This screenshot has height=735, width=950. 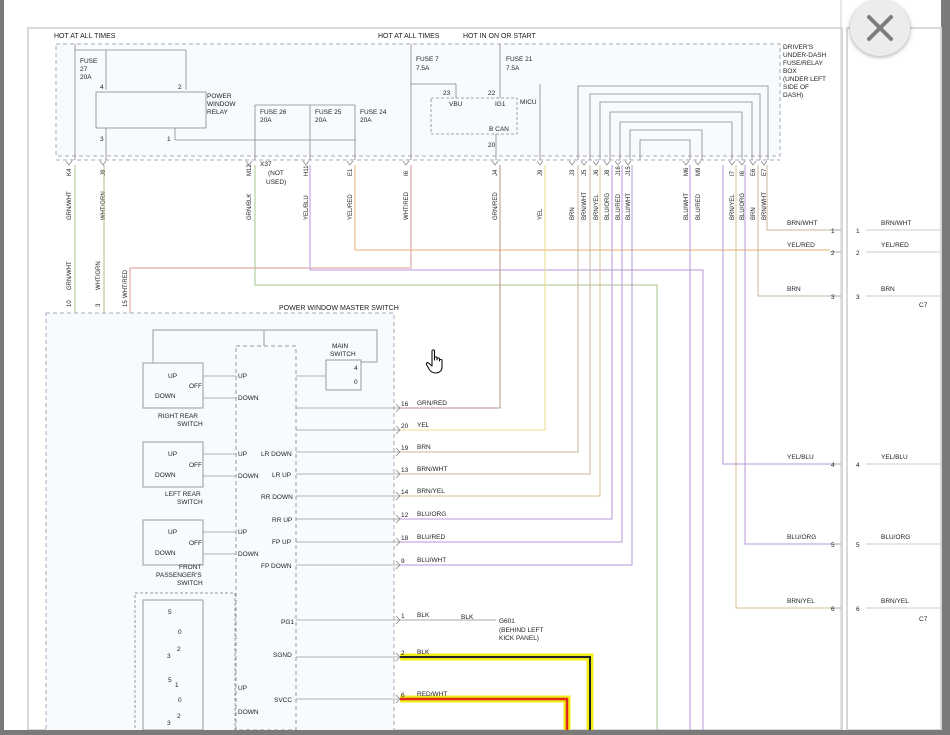 What do you see at coordinates (608, 206) in the screenshot?
I see `wire-color-label: BLU/ORG` at bounding box center [608, 206].